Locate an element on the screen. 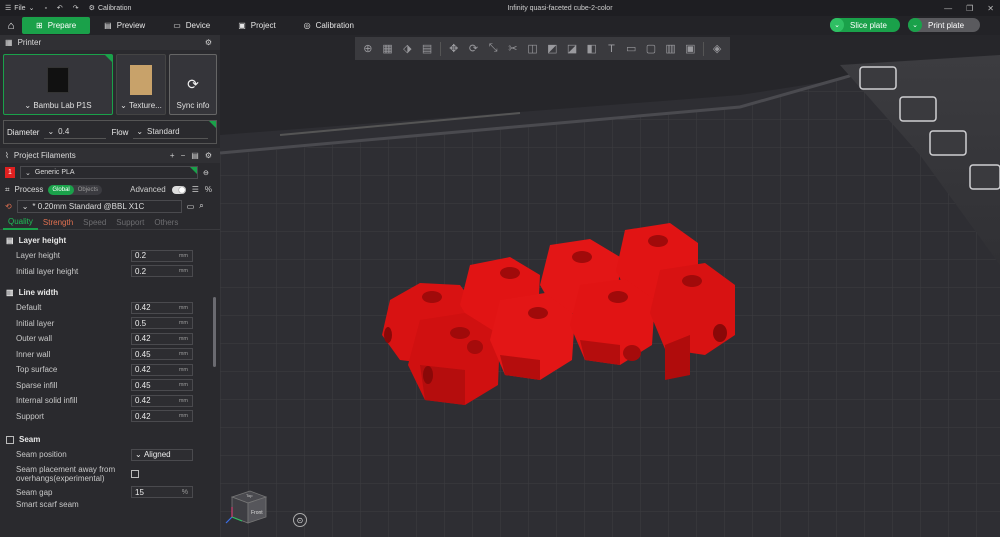  save-preset-icon: ▭ is located at coordinates (191, 206).